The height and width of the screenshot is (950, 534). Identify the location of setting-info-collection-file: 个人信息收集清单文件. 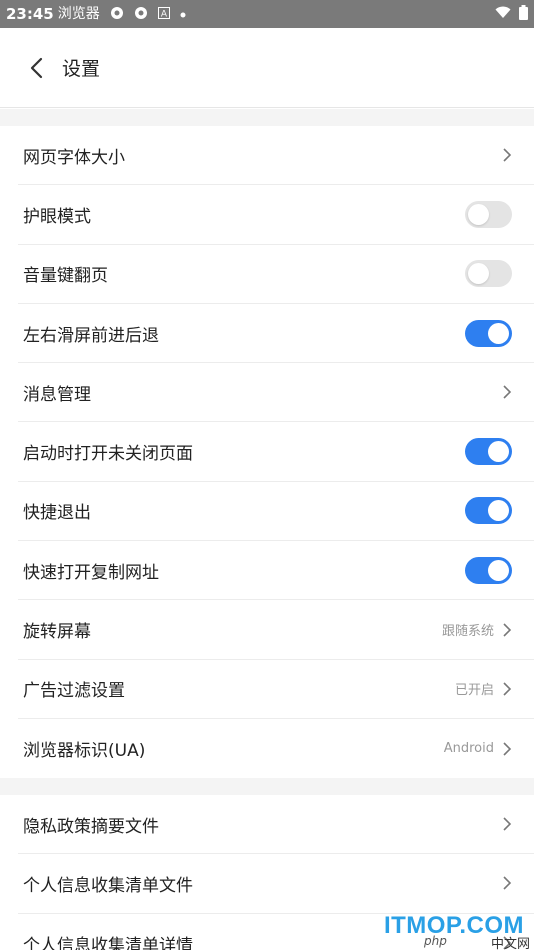
(276, 884).